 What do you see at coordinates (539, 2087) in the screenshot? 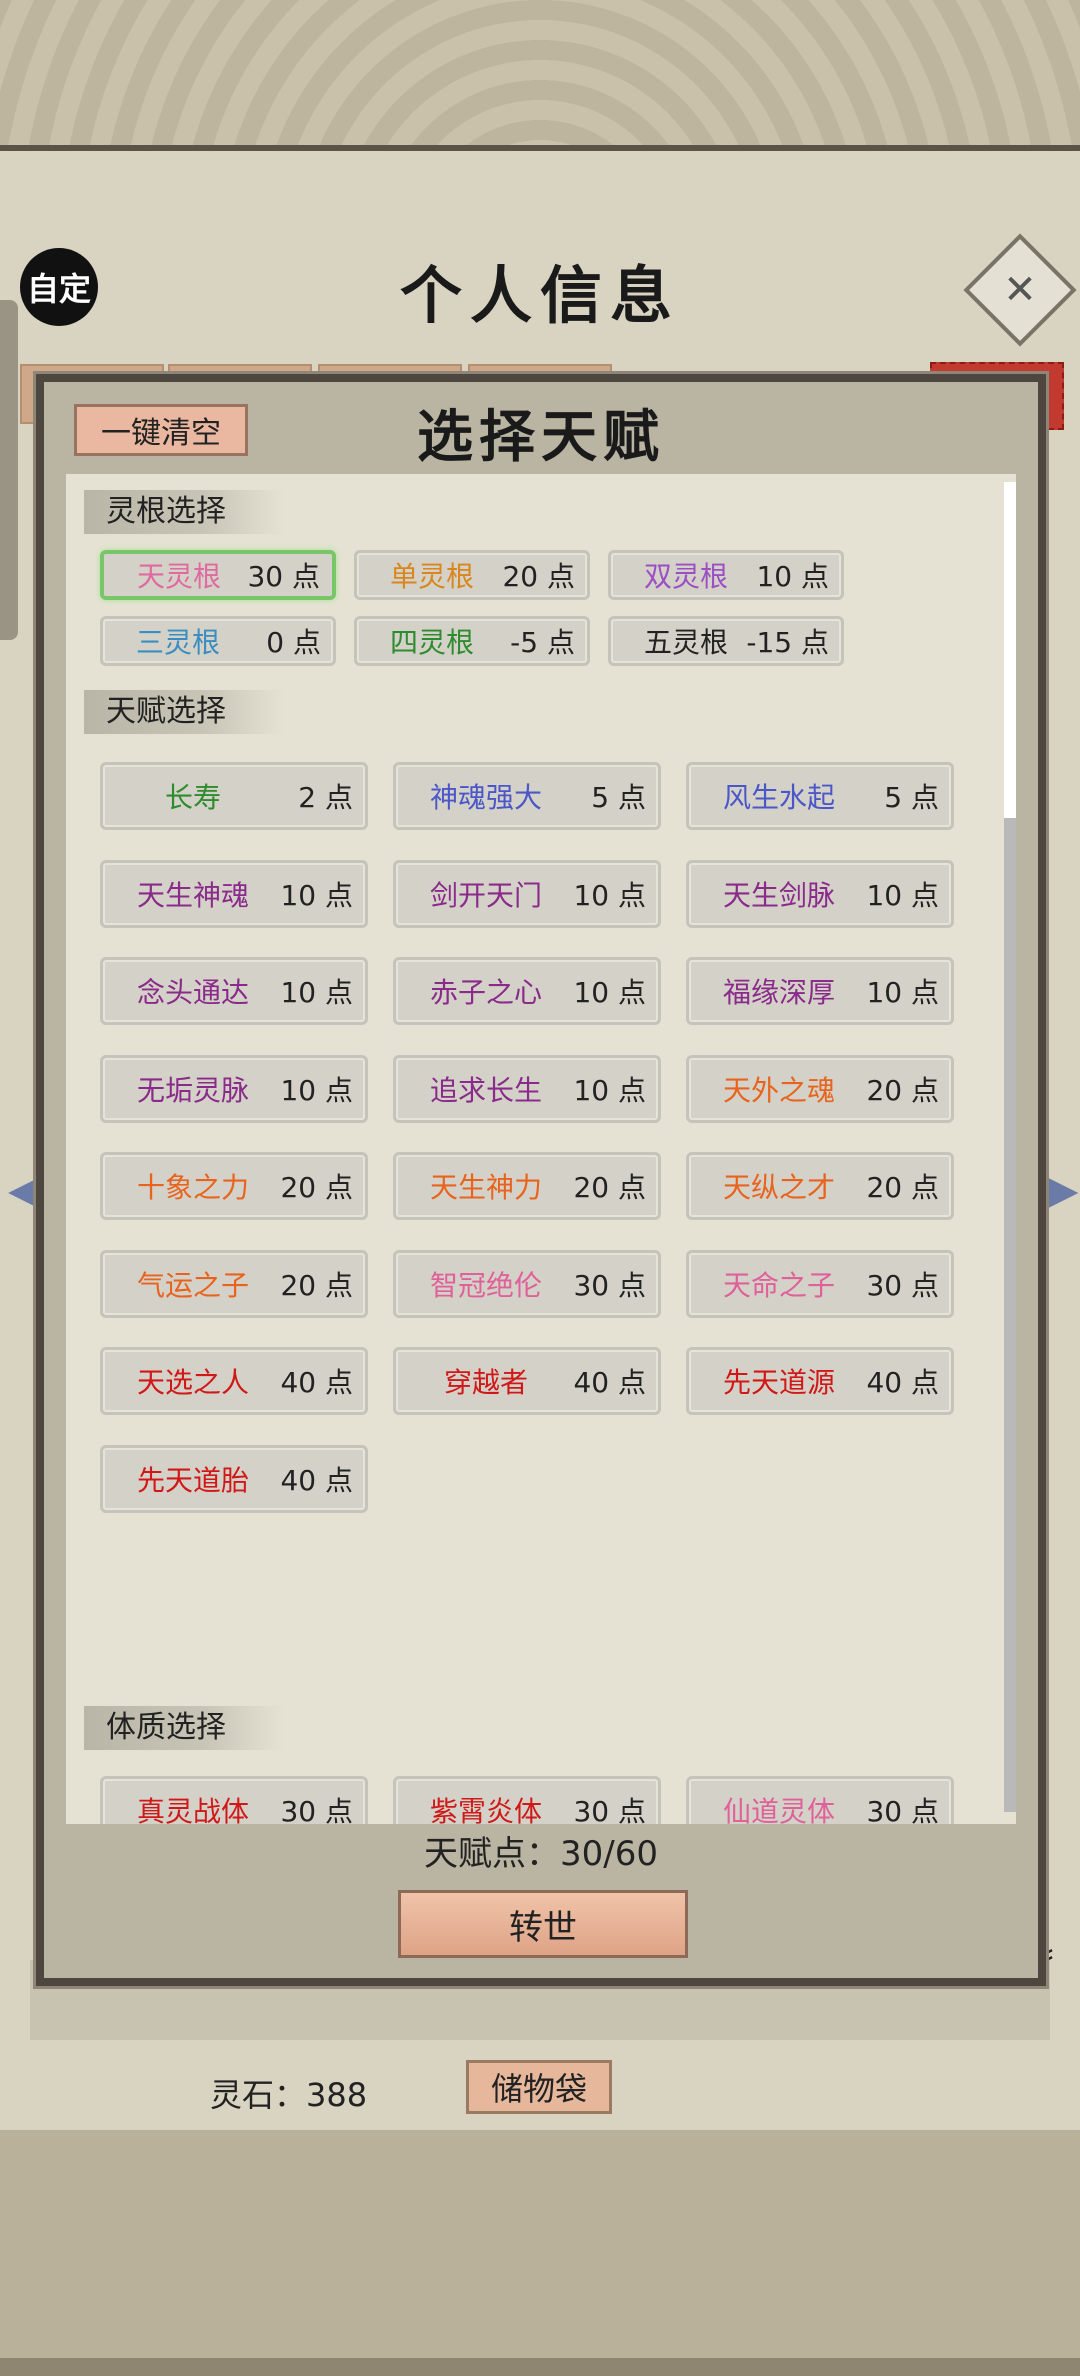
I see `storage-bag-button: 储物袋` at bounding box center [539, 2087].